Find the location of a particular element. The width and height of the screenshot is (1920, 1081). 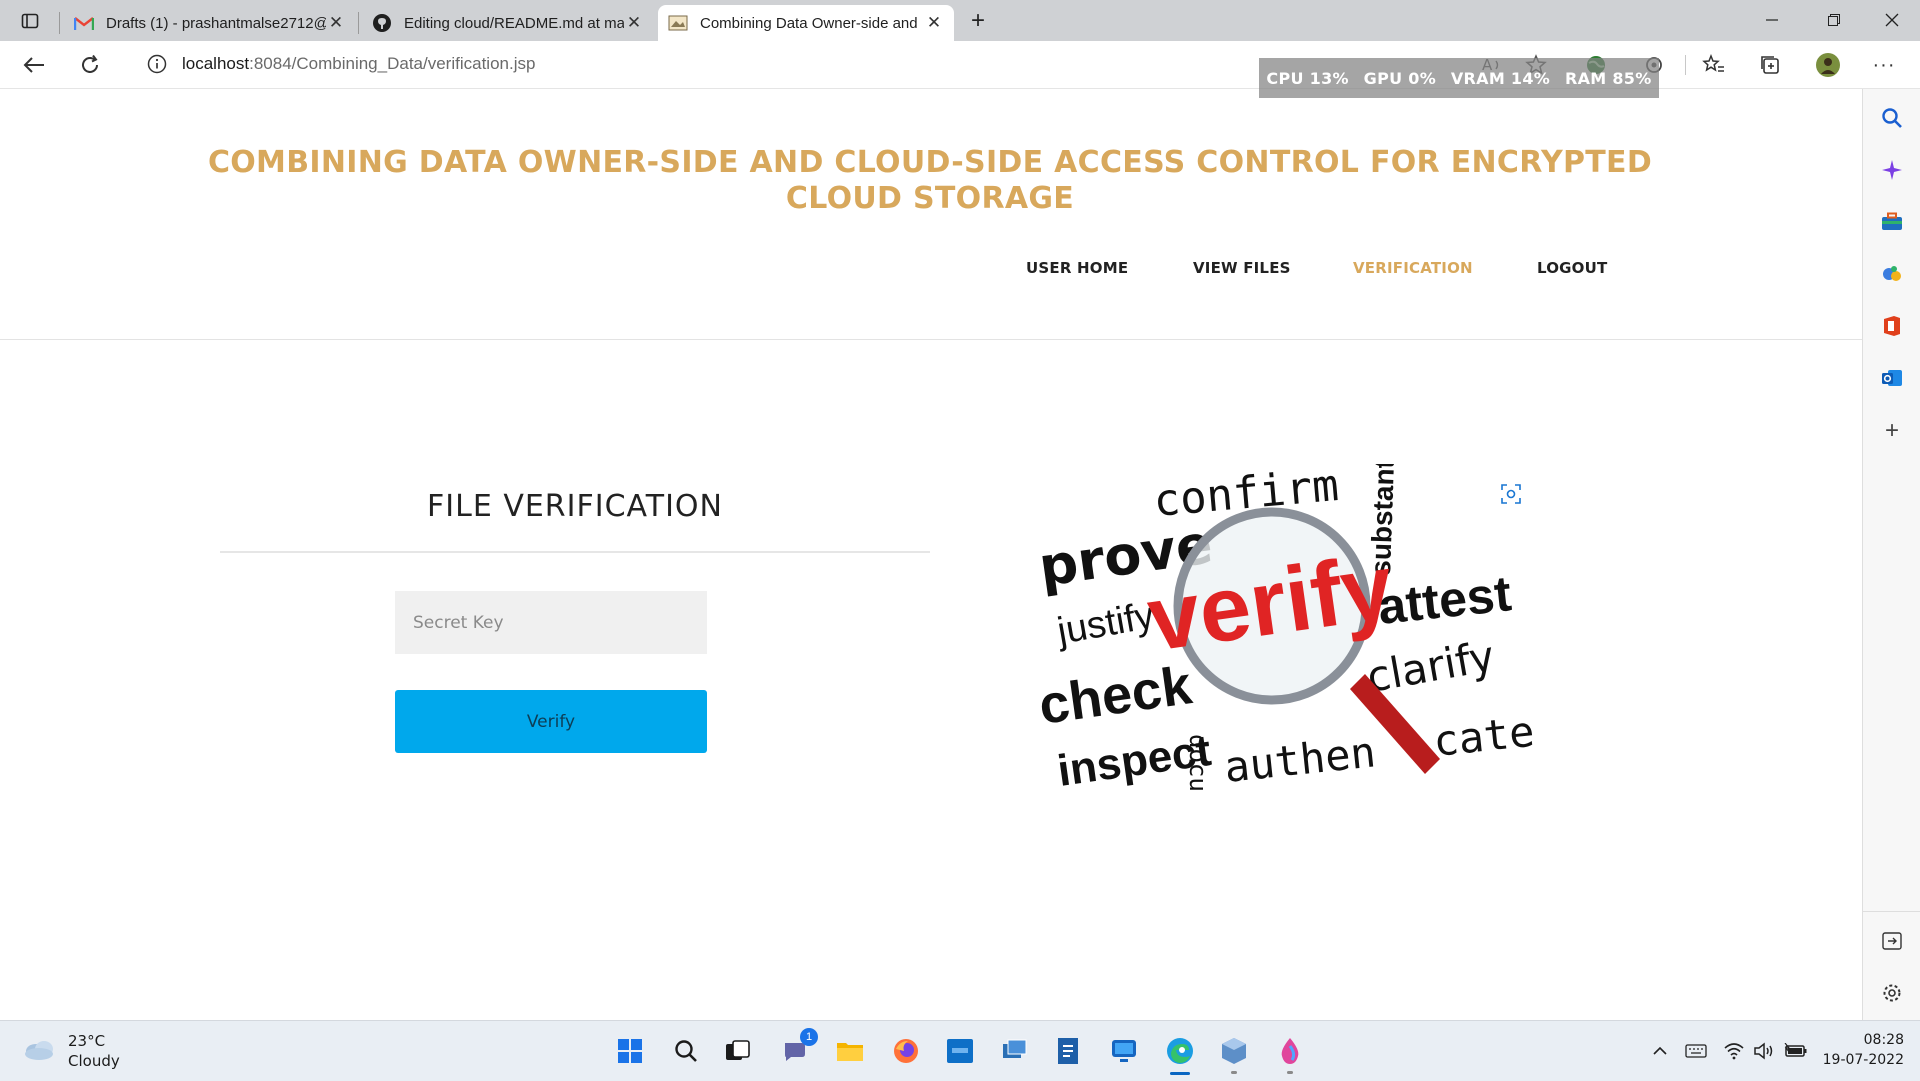

nav-verification: VERIFICATION is located at coordinates (1413, 268).